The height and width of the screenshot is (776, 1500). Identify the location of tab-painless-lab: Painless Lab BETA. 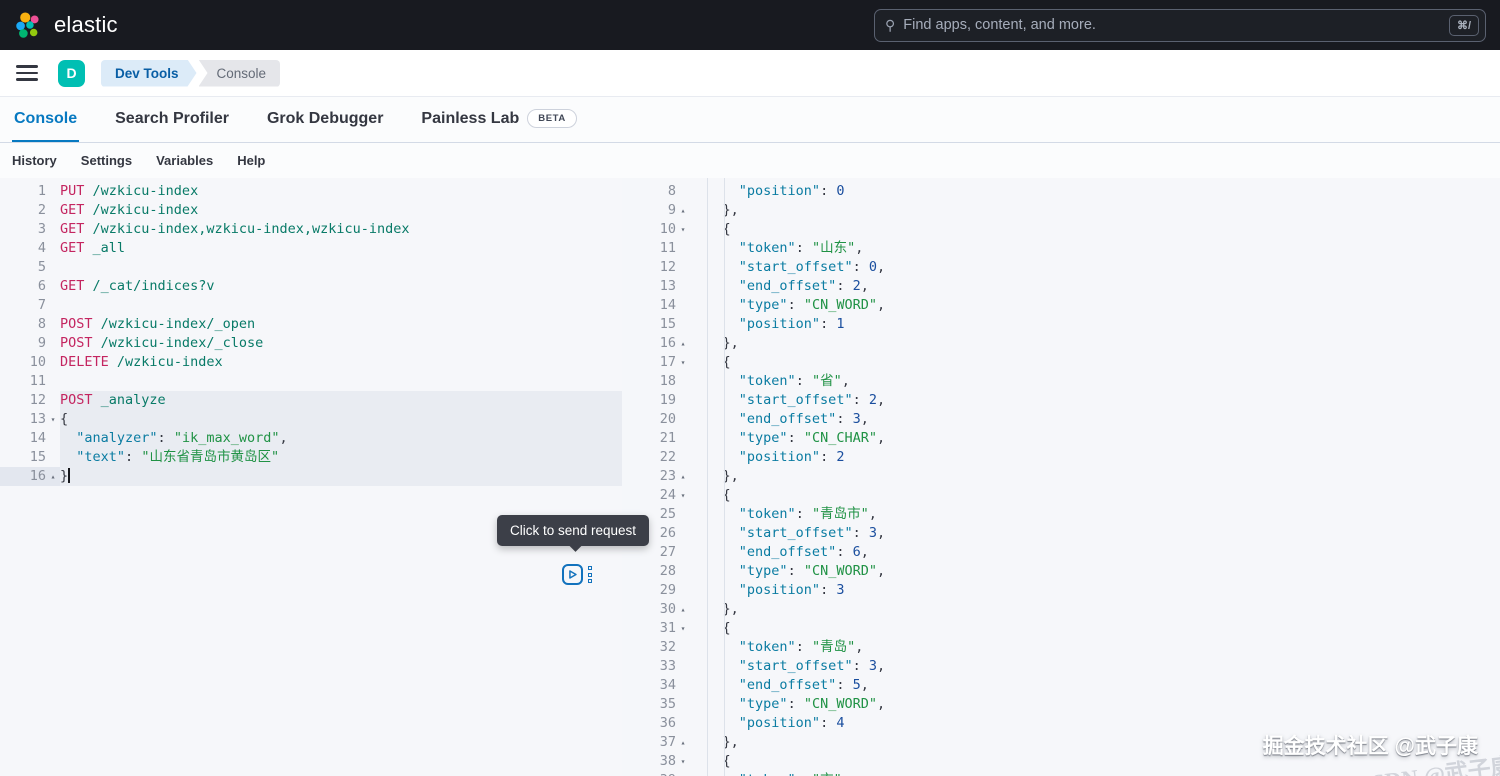
(498, 120).